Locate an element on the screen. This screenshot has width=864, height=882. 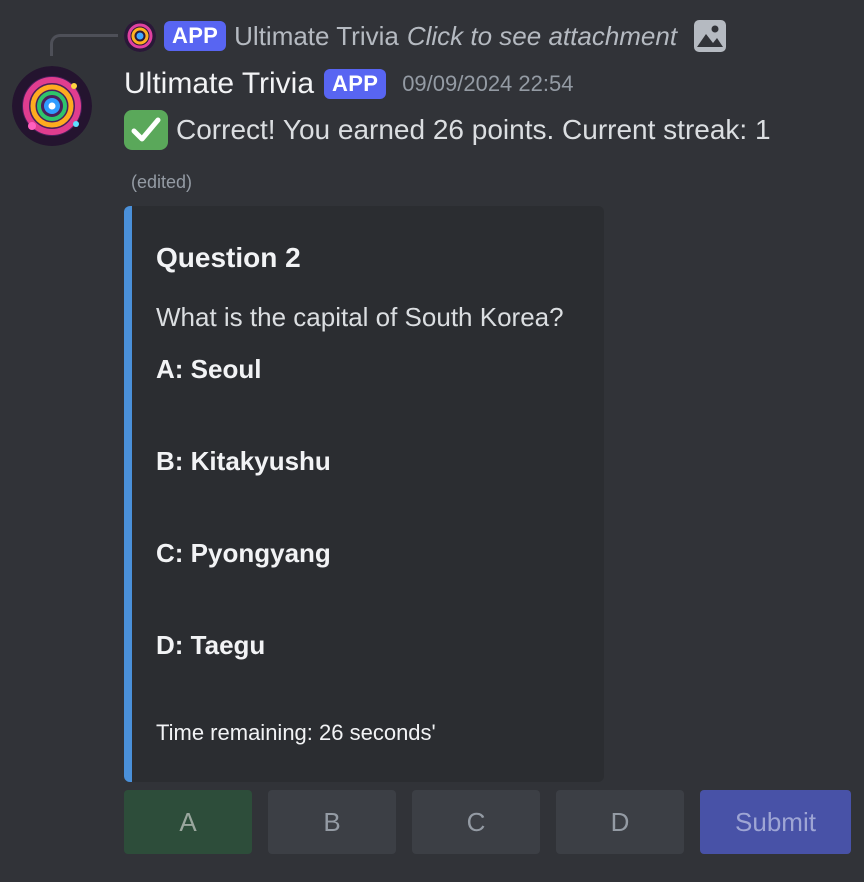
answer-option-a: A: Seoul is located at coordinates (209, 369).